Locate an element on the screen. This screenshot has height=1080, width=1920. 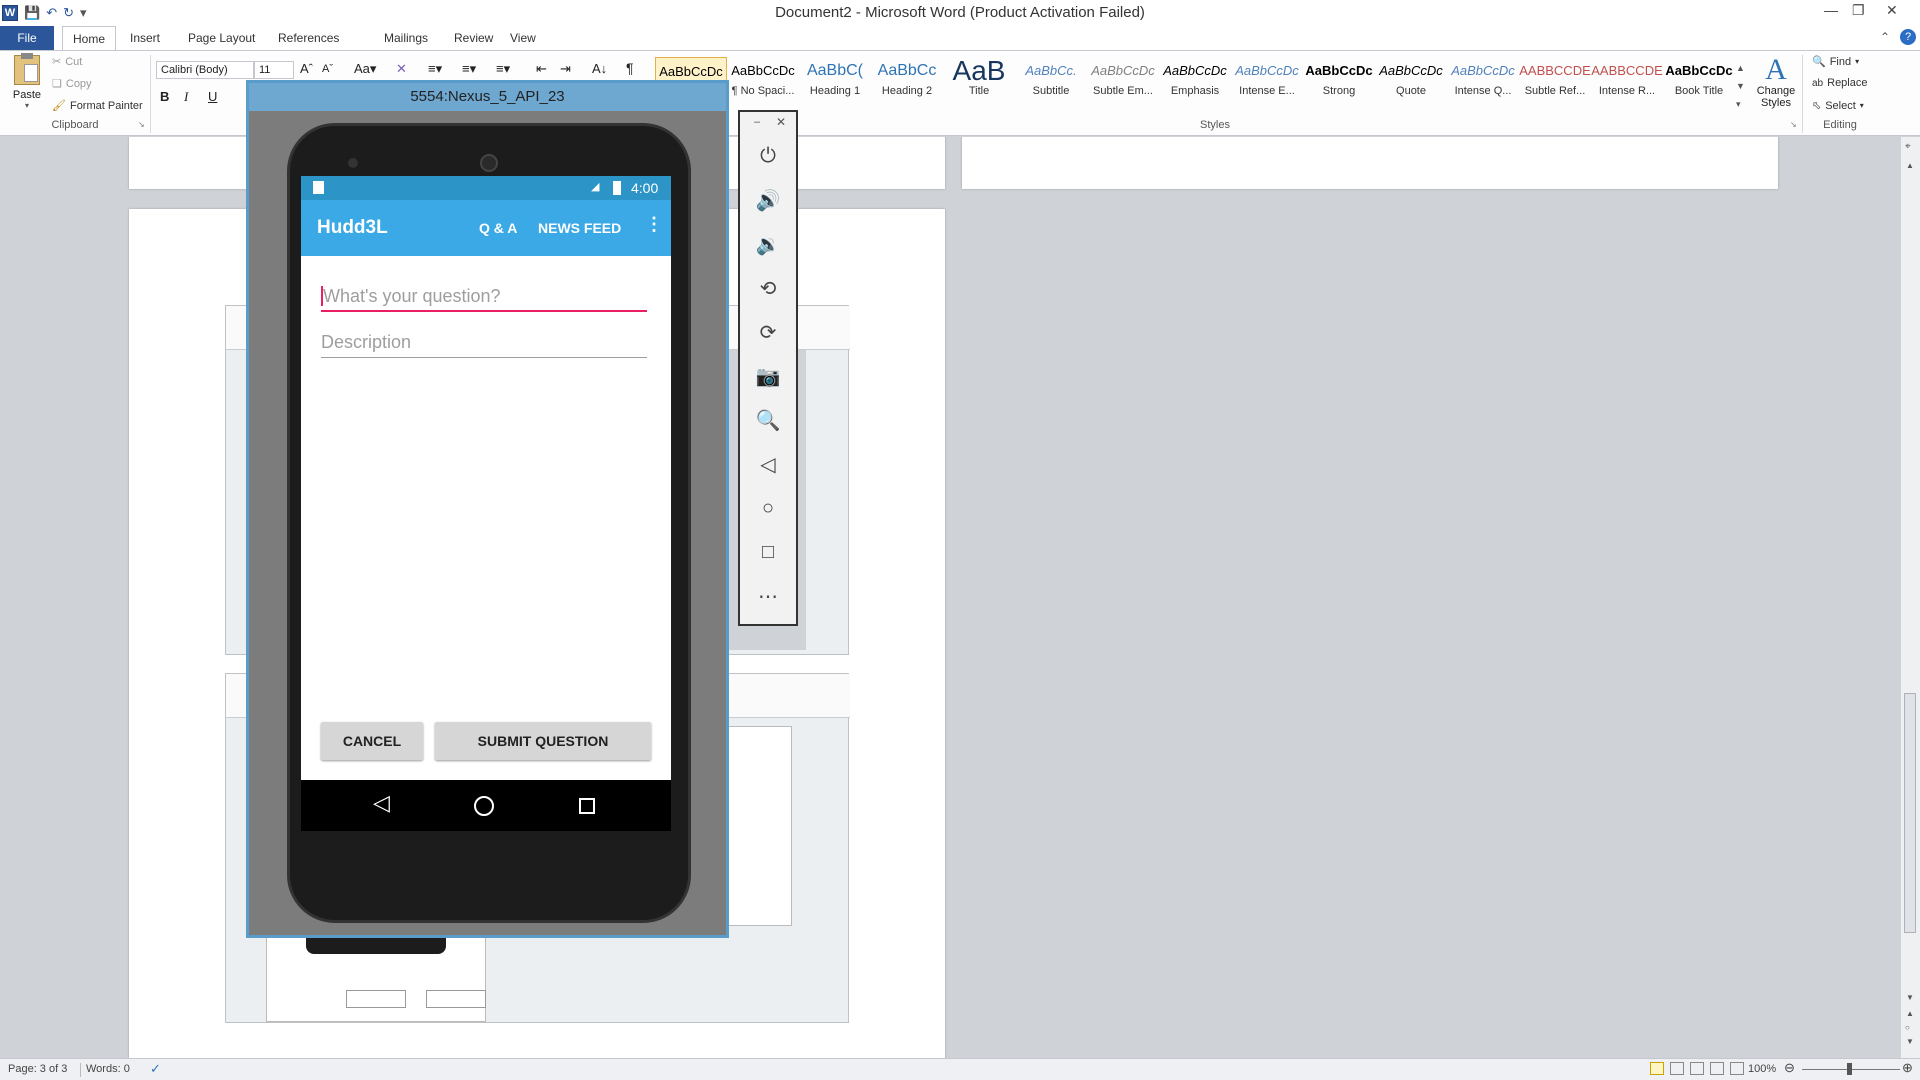
grow-font-icon: Aˆ is located at coordinates (306, 68).